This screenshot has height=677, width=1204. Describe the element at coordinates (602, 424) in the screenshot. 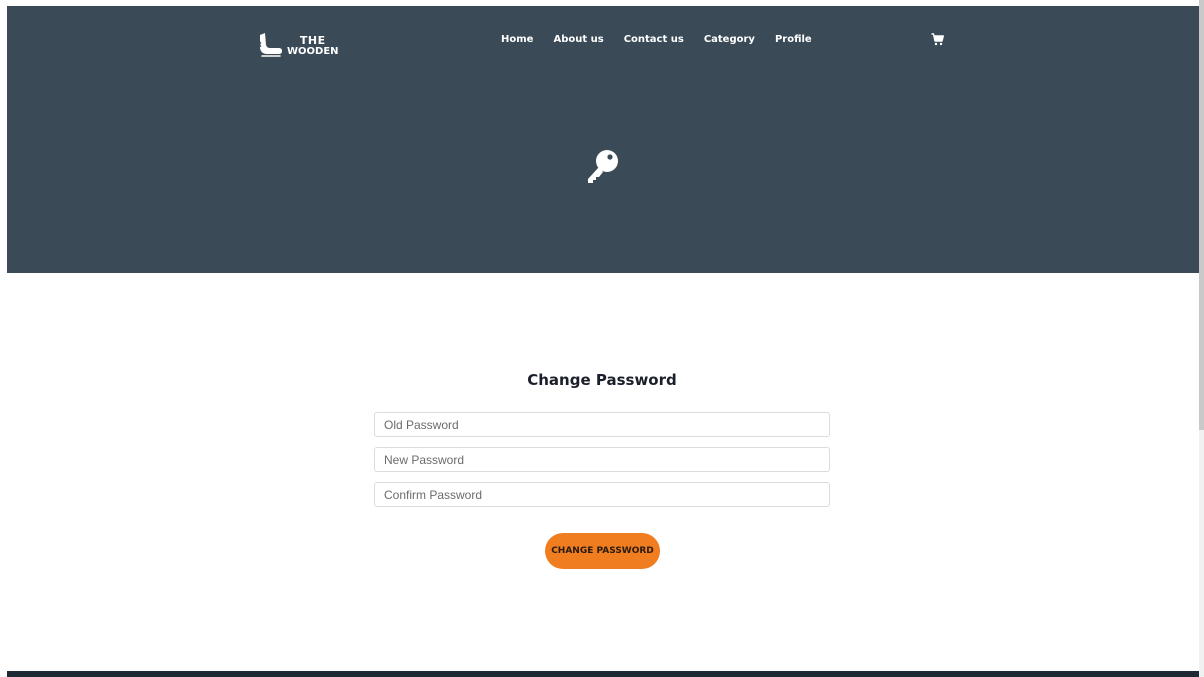

I see `old-password-field` at that location.